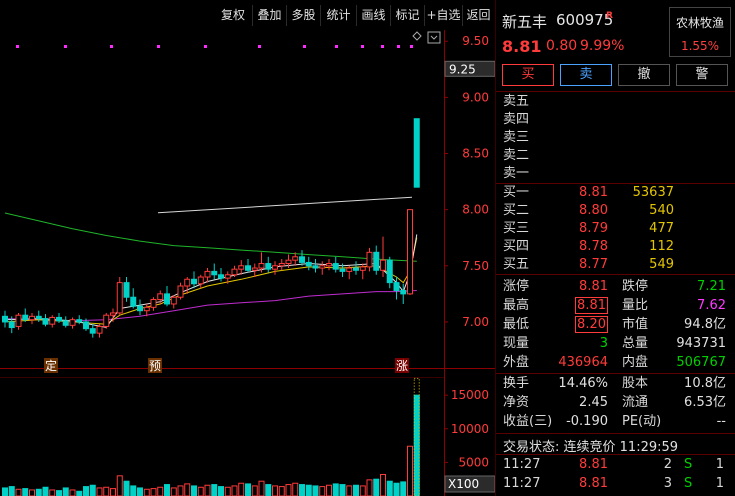 Image resolution: width=735 pixels, height=496 pixels. I want to click on event-marker-label: 涨, so click(402, 365).